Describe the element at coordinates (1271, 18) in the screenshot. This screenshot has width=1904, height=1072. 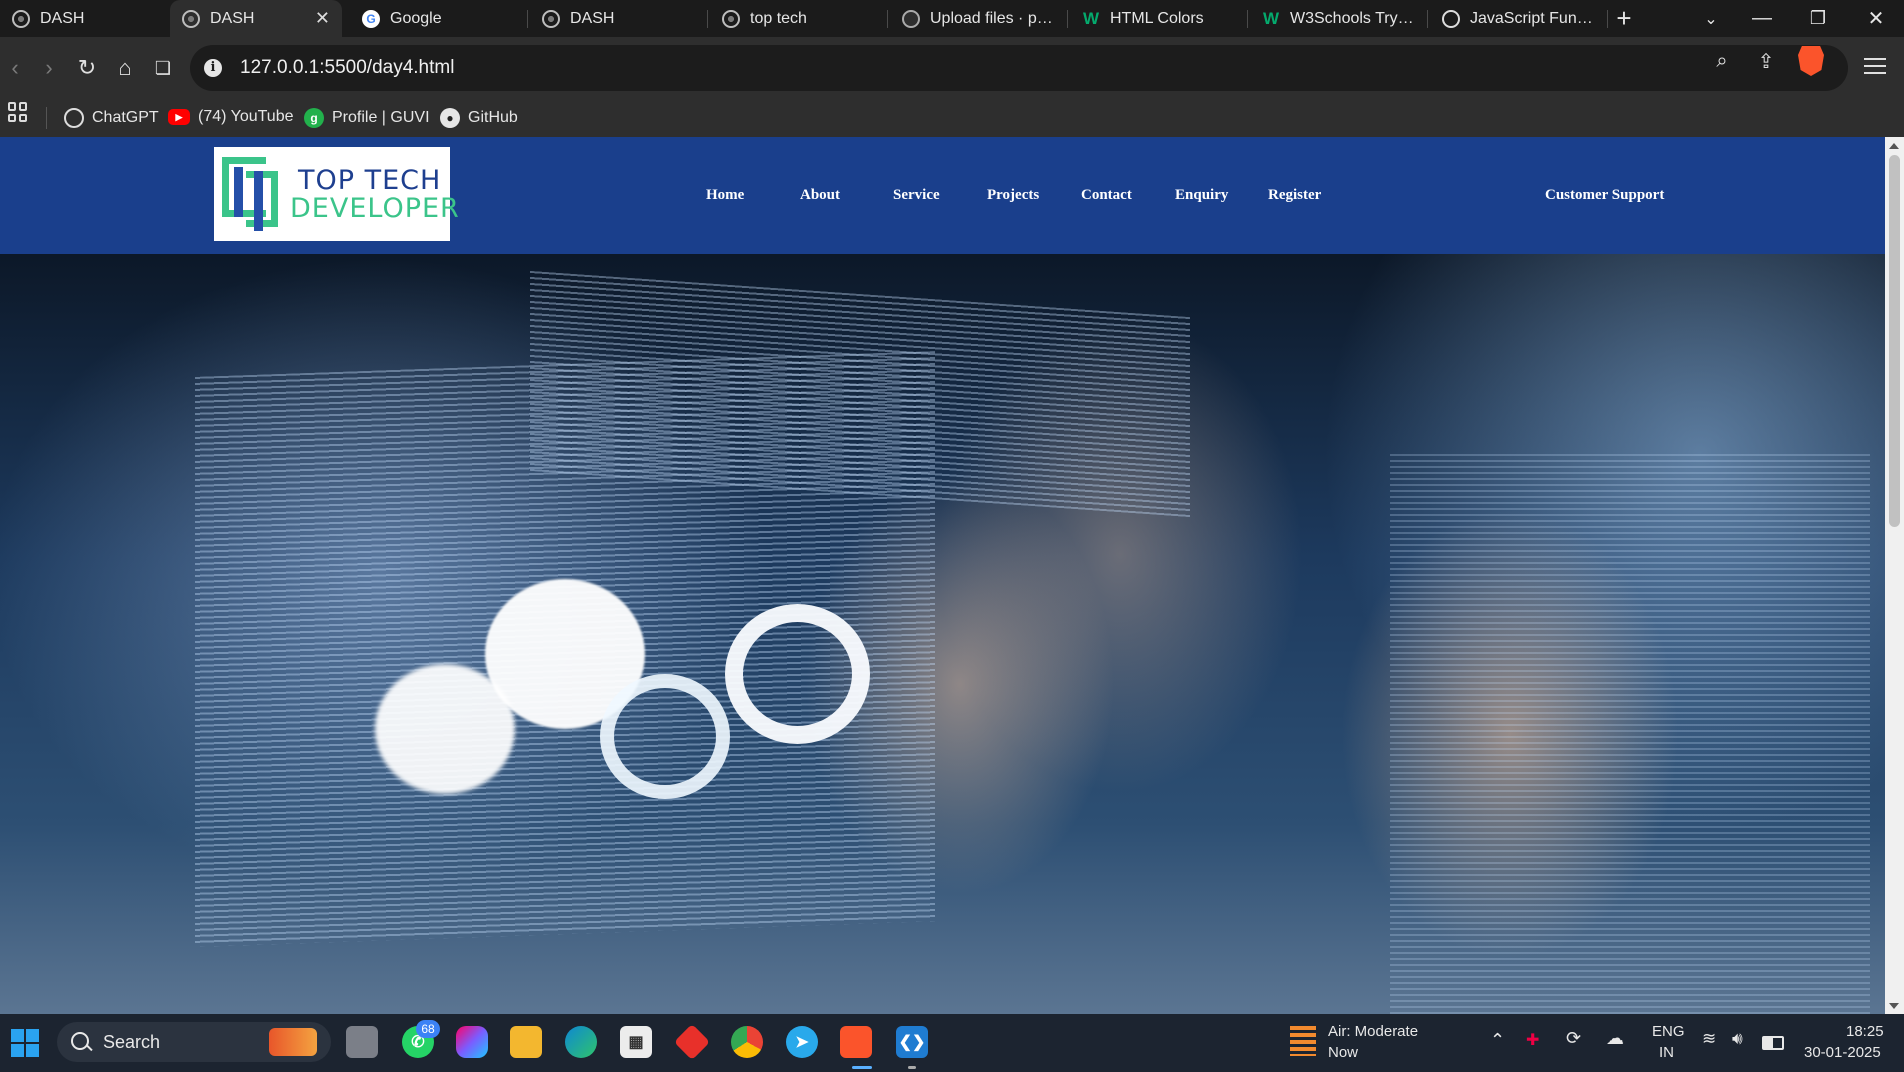
I see `w3schools-icon: W` at that location.